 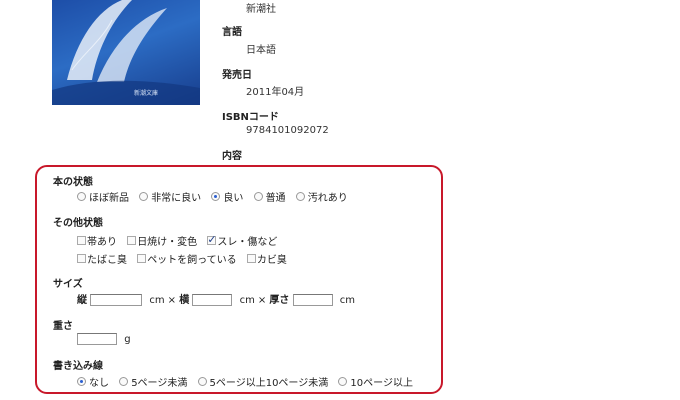 I want to click on option-label: カビ臭, so click(x=271, y=260).